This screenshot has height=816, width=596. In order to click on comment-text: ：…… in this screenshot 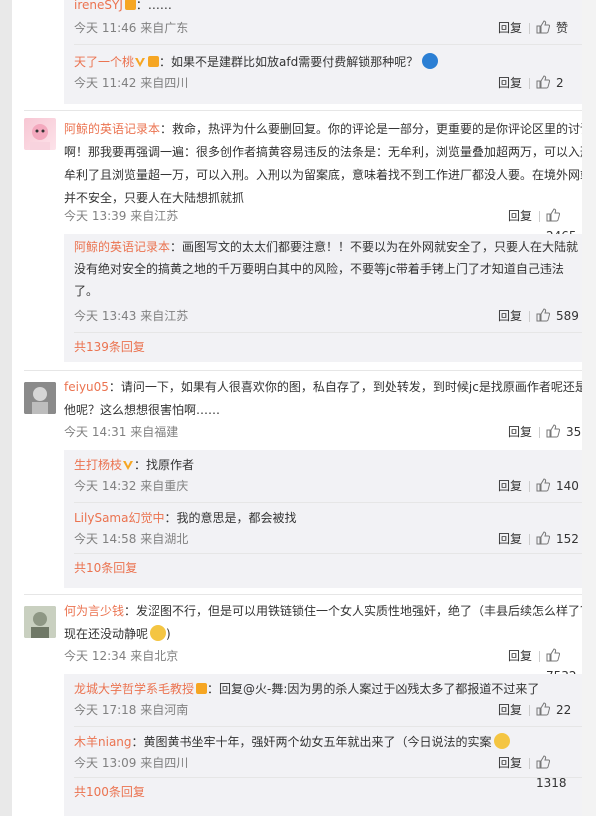, I will do `click(153, 6)`.